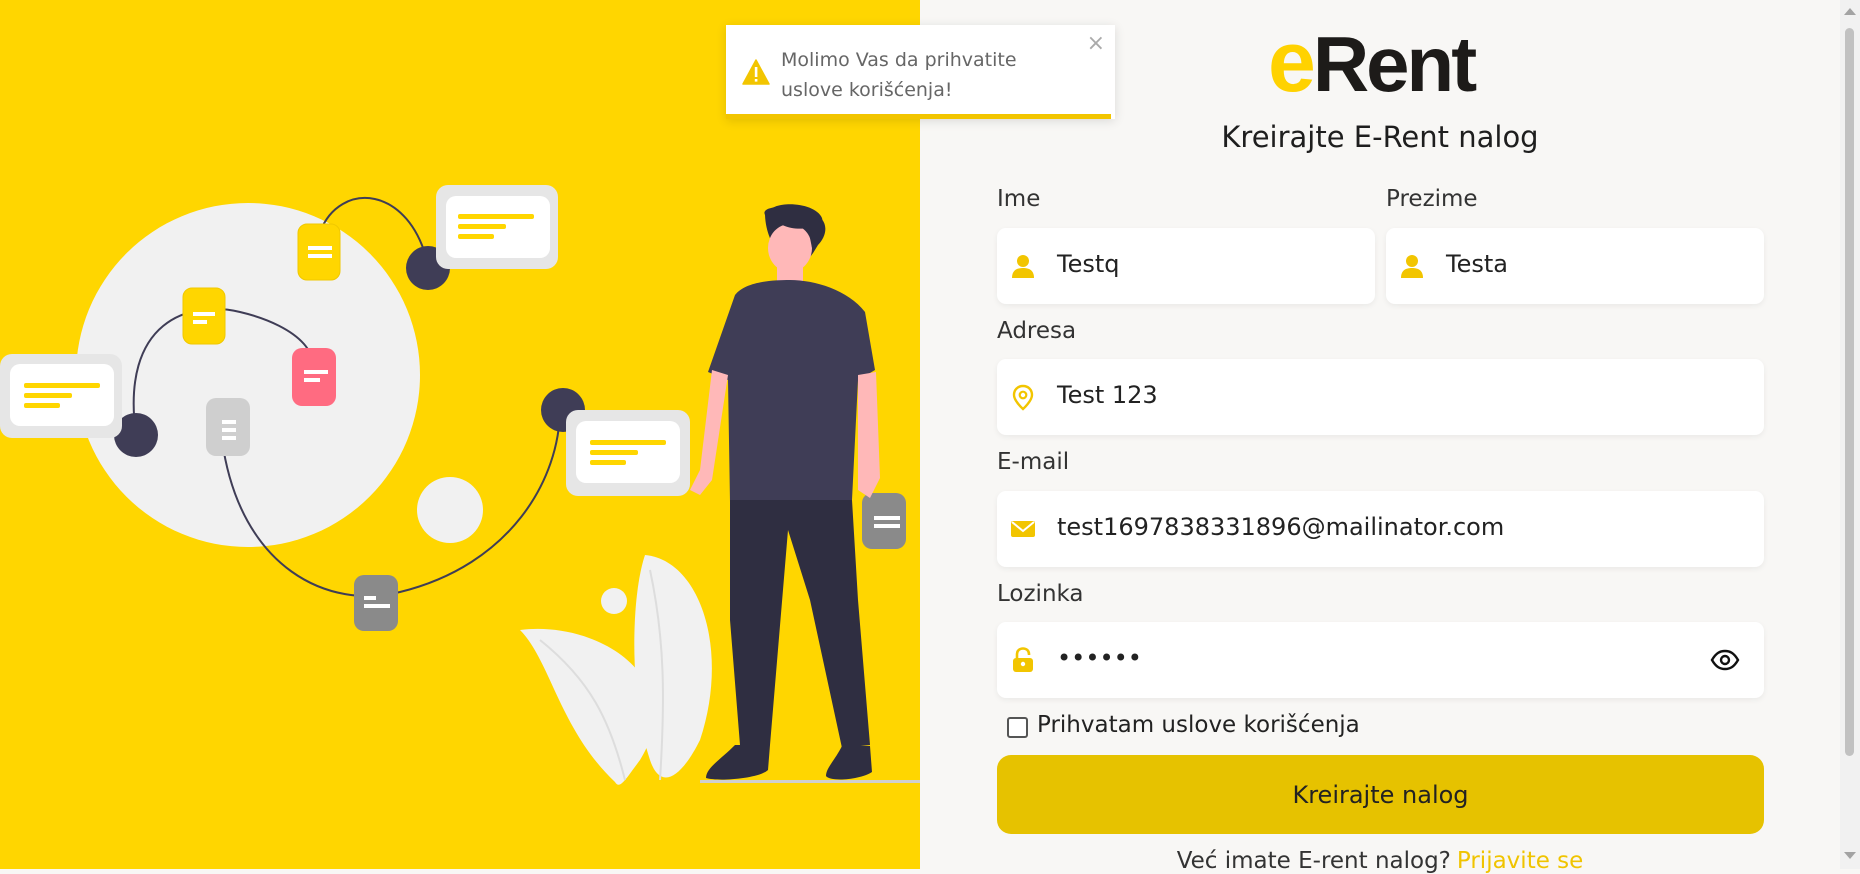 The image size is (1860, 874). I want to click on login-link: Prijavite se, so click(1520, 861).